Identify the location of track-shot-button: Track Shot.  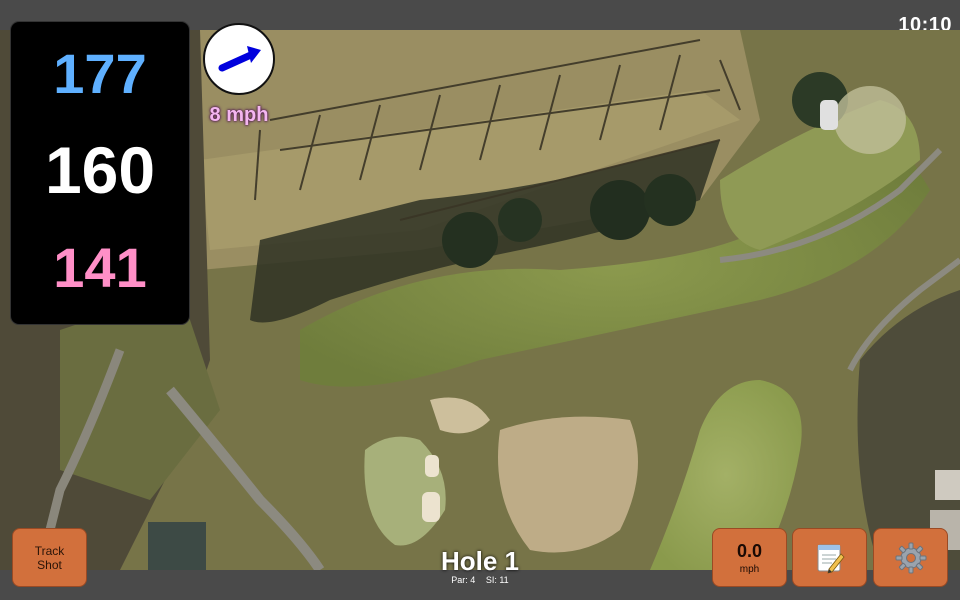
(49, 557).